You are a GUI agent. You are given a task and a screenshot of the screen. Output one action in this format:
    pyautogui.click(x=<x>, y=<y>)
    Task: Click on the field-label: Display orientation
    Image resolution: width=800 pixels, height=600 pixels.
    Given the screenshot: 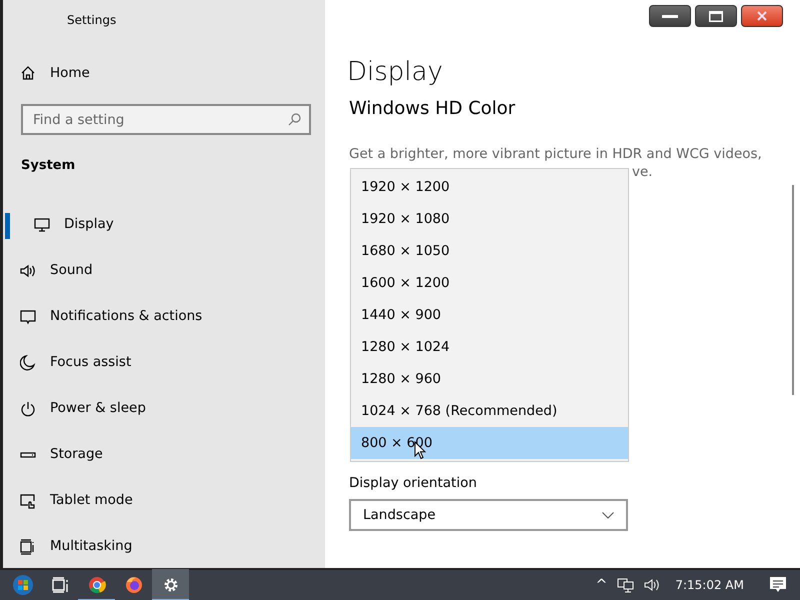 What is the action you would take?
    pyautogui.click(x=413, y=483)
    